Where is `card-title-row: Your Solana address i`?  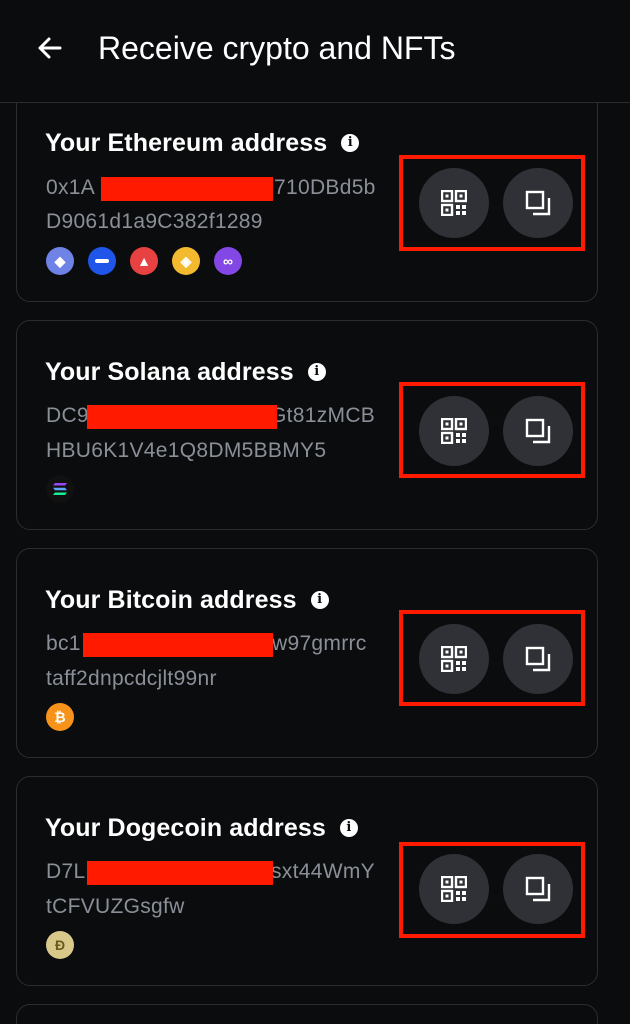
card-title-row: Your Solana address i is located at coordinates (185, 372).